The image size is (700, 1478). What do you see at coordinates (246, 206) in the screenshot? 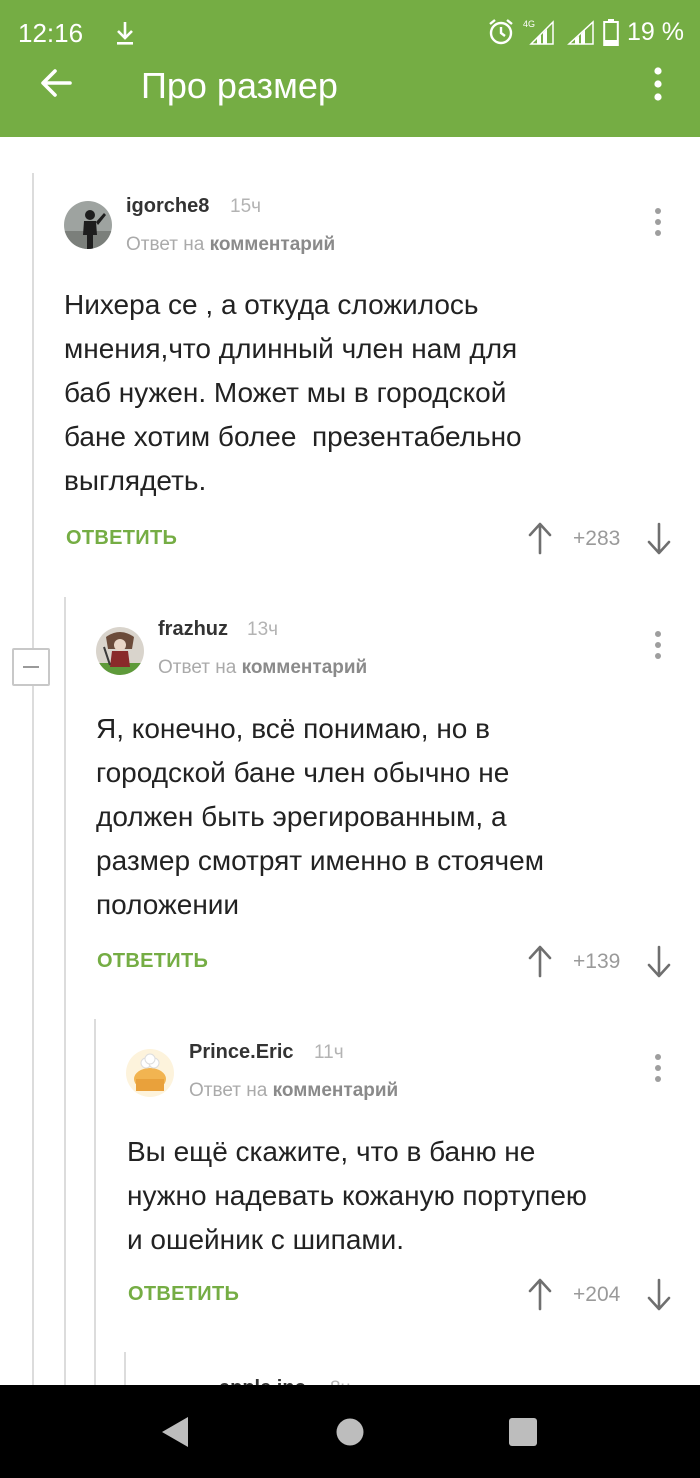
I see `comment-time: 15ч` at bounding box center [246, 206].